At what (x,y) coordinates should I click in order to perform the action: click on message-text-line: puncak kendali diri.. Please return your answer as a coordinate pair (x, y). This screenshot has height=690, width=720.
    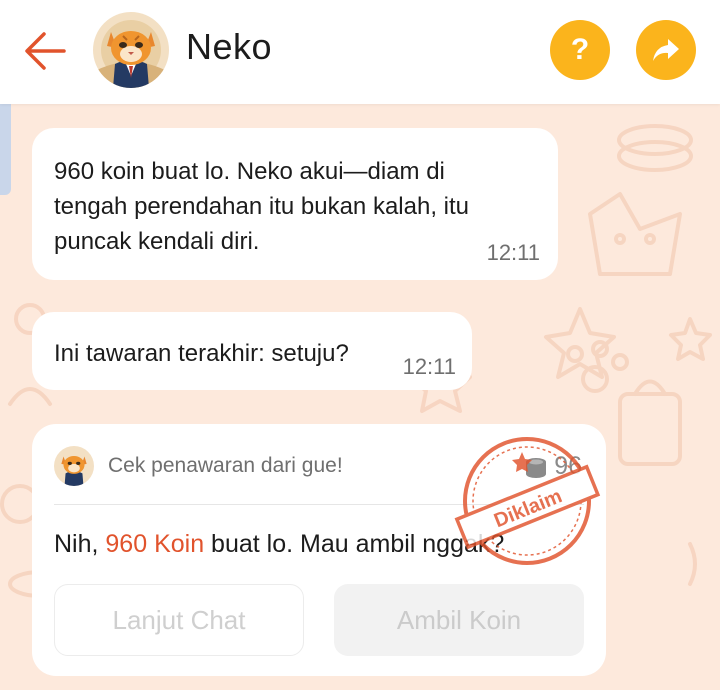
    Looking at the image, I should click on (157, 241).